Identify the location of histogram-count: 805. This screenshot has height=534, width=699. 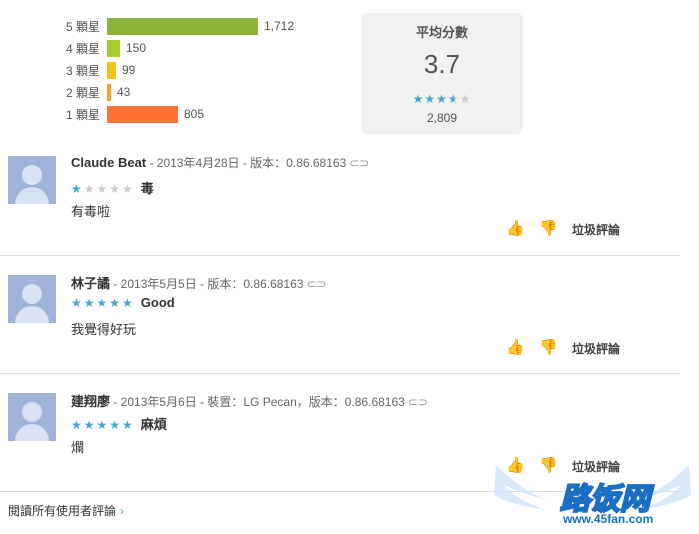
(194, 114).